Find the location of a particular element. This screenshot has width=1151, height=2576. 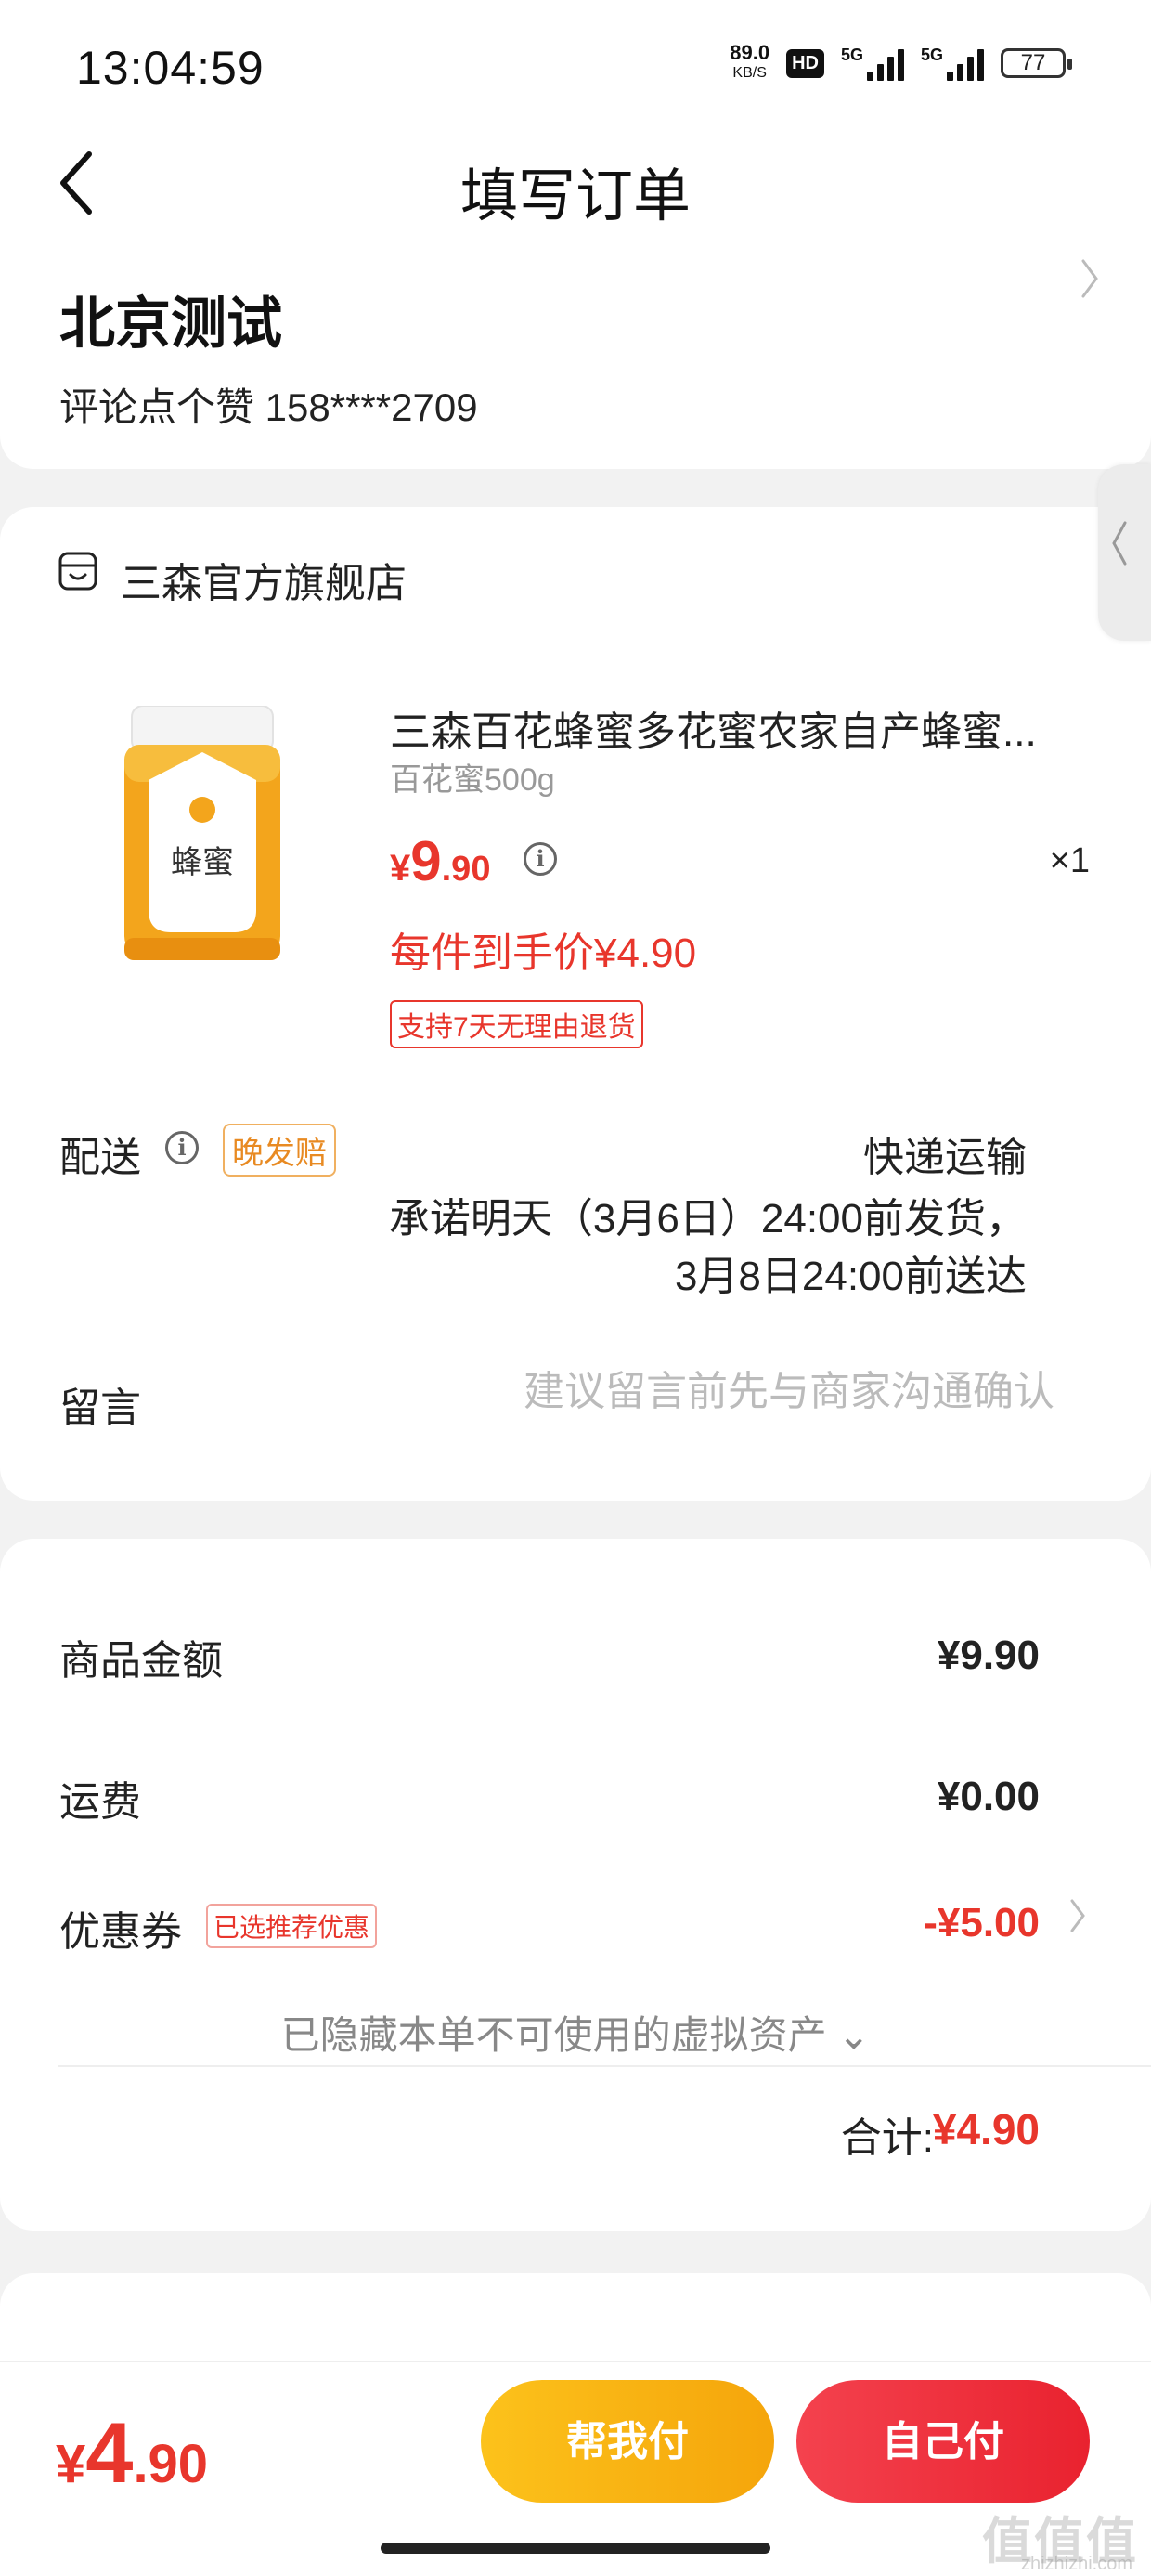

product-price: ¥9.90 is located at coordinates (440, 861).